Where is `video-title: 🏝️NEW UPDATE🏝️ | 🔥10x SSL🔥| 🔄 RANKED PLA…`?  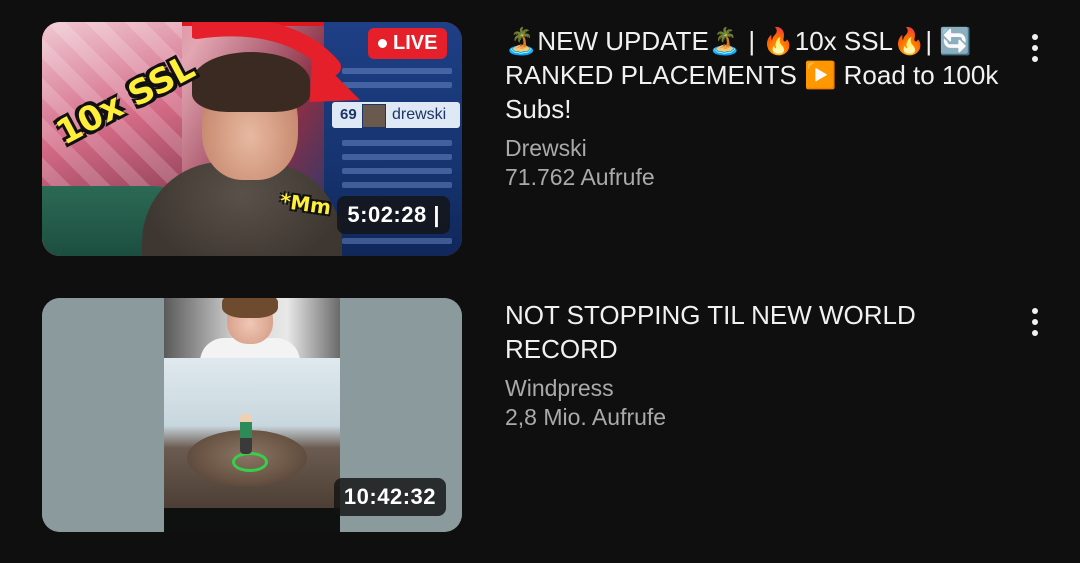
video-title: 🏝️NEW UPDATE🏝️ | 🔥10x SSL🔥| 🔄 RANKED PLA… is located at coordinates (760, 75).